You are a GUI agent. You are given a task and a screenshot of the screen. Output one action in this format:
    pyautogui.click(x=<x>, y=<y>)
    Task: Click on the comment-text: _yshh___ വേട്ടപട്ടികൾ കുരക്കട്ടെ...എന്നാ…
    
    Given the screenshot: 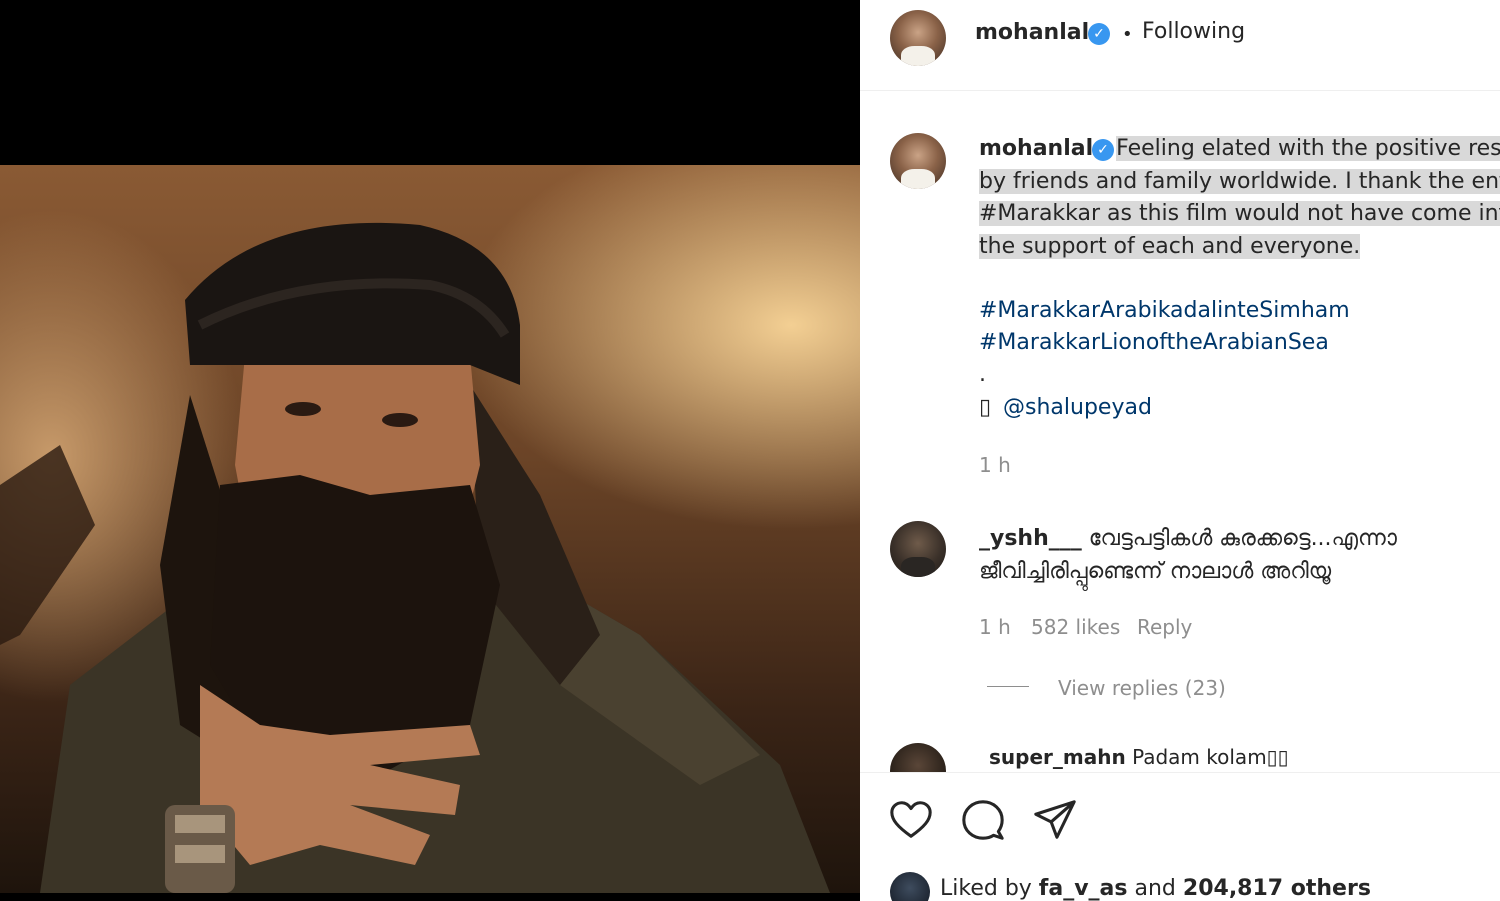 What is the action you would take?
    pyautogui.click(x=1239, y=555)
    